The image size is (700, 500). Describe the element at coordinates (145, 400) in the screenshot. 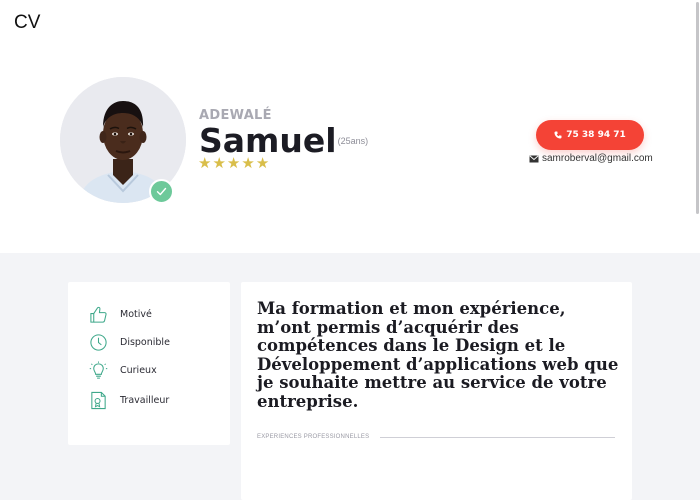

I see `quality-label: Travailleur` at that location.